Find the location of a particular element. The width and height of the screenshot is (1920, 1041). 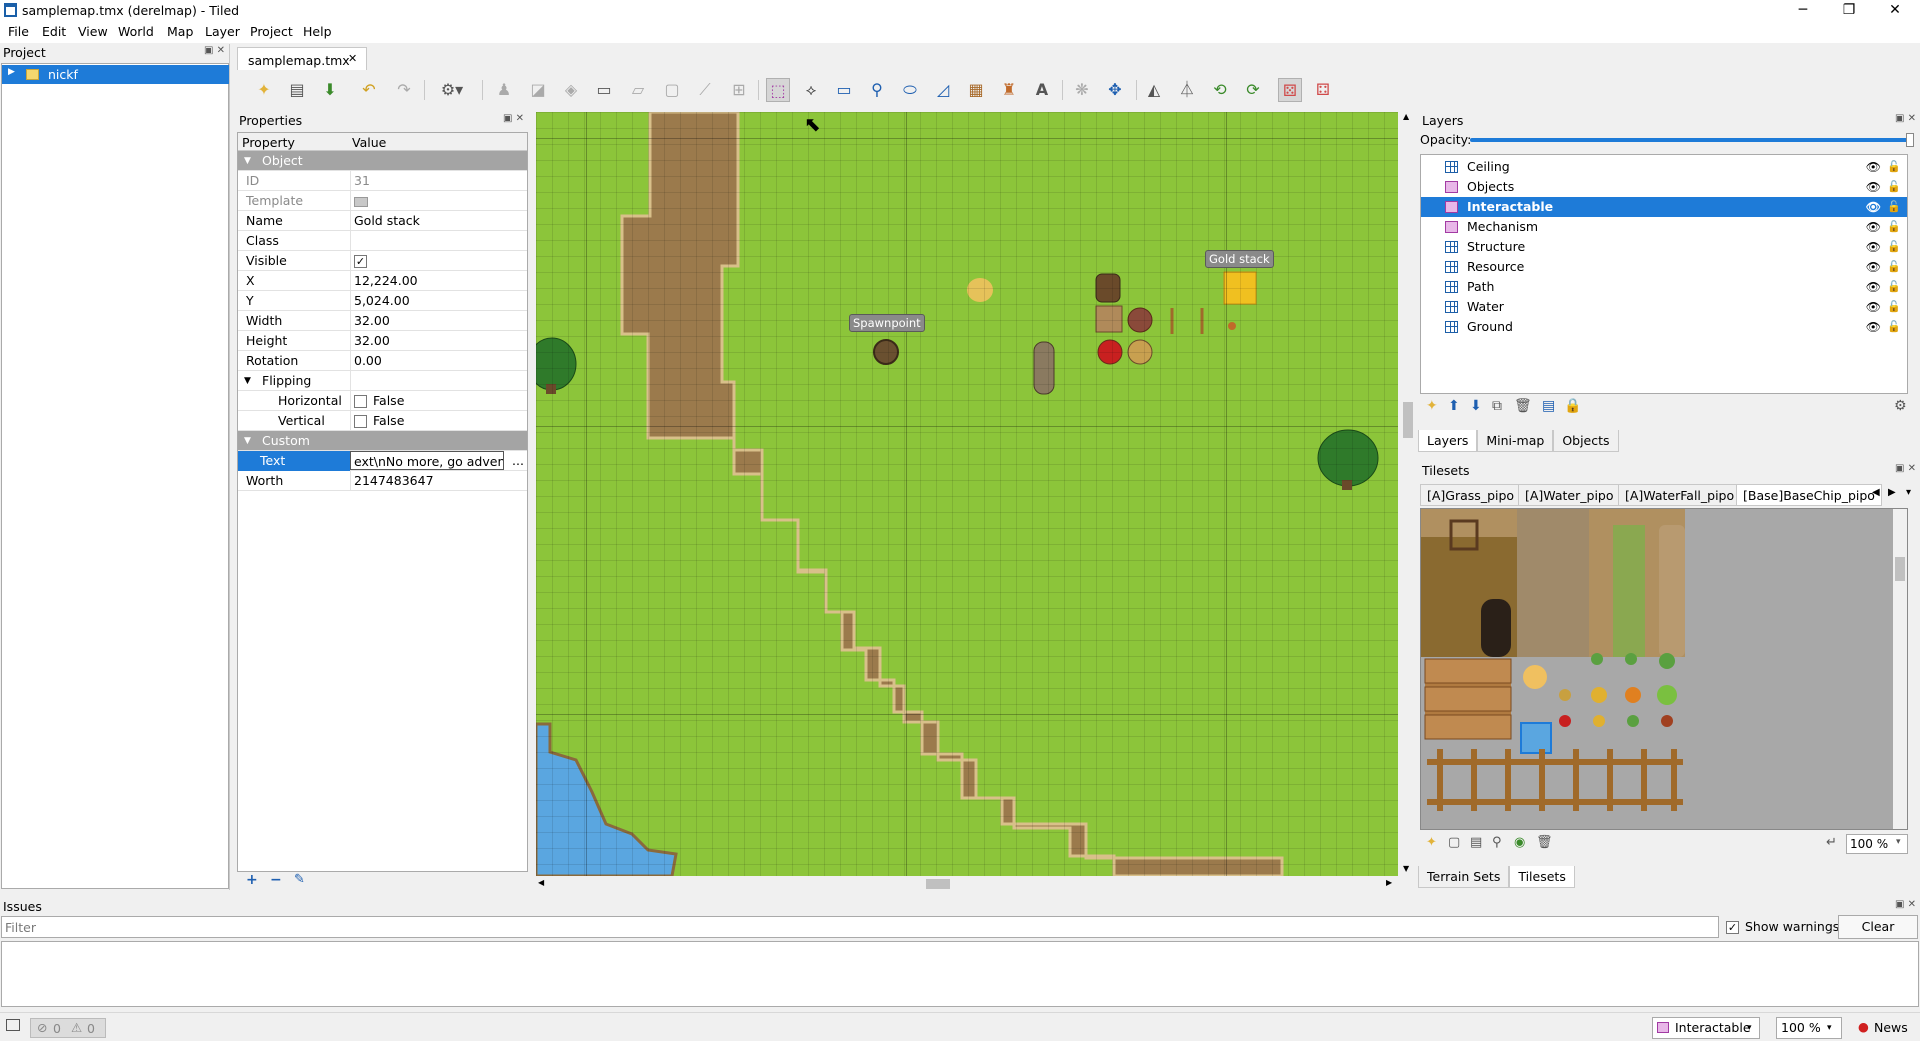

flip-horizontal-icon: ◭ is located at coordinates (1154, 90).